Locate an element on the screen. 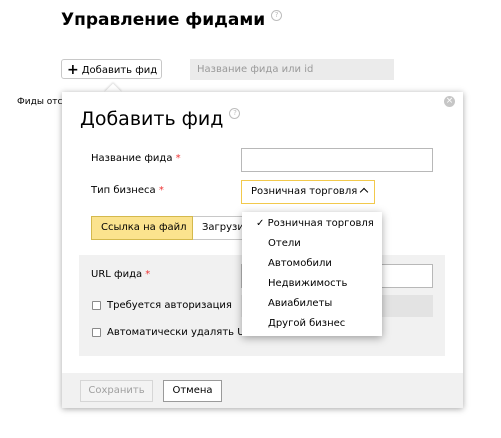  feed-name-label-text: Название фида is located at coordinates (132, 158).